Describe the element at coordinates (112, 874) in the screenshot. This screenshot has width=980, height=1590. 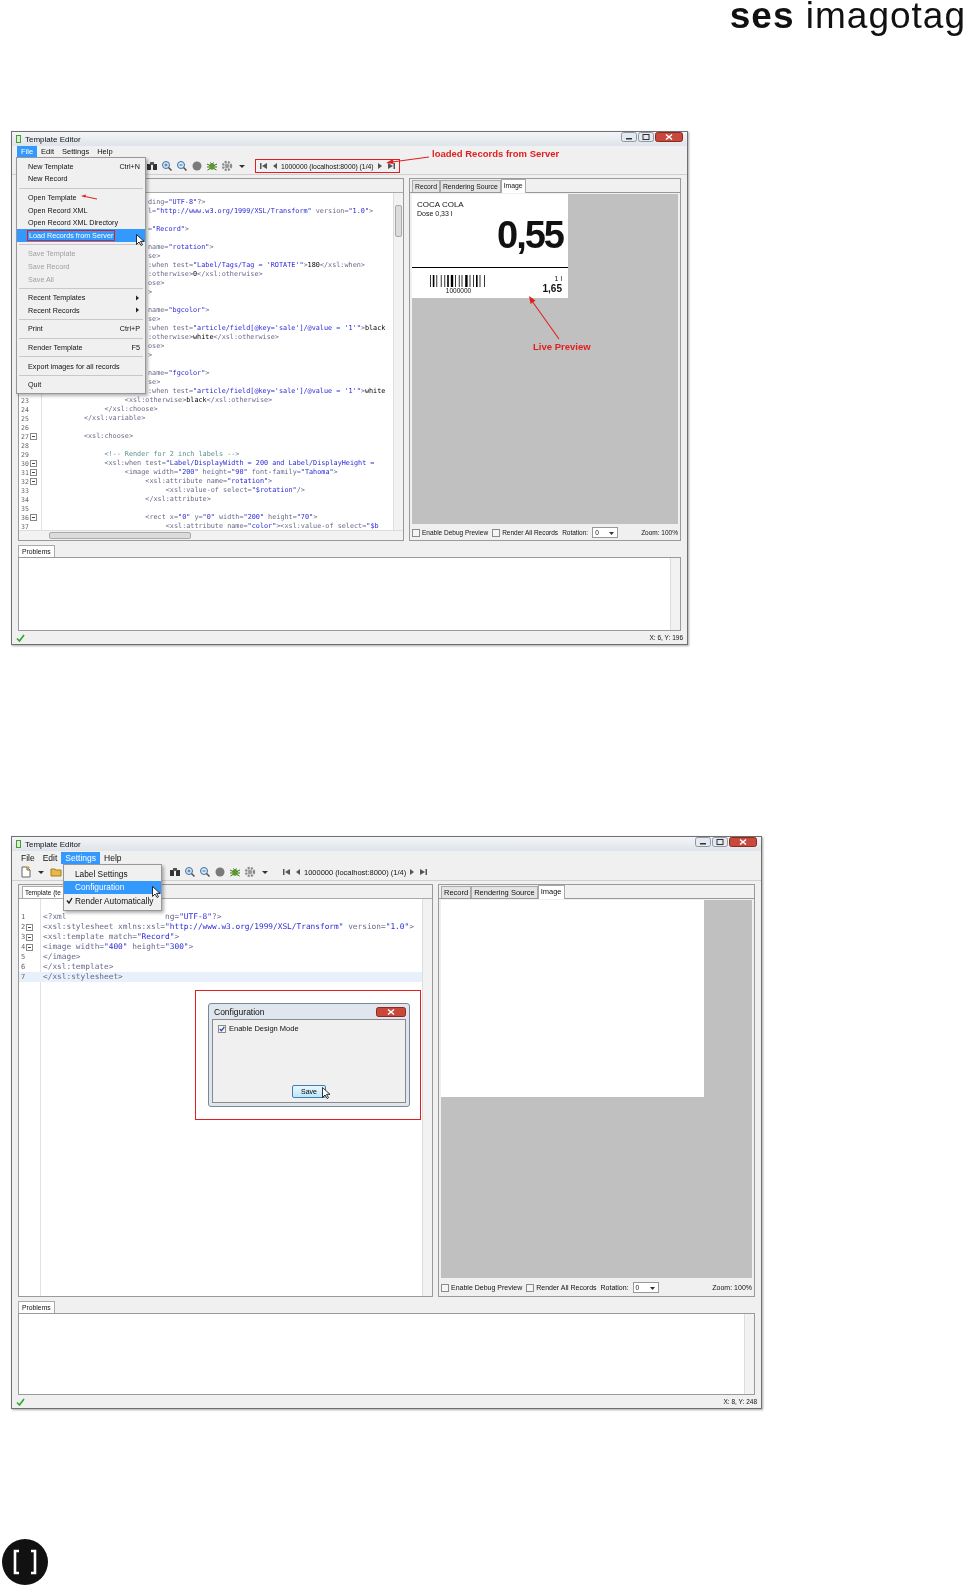
I see `menu-item: Label Settings` at that location.